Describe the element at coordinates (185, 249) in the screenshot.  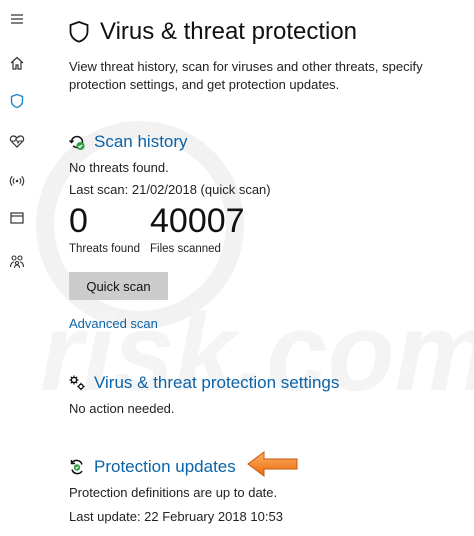
I see `files-scanned-label: Files scanned` at that location.